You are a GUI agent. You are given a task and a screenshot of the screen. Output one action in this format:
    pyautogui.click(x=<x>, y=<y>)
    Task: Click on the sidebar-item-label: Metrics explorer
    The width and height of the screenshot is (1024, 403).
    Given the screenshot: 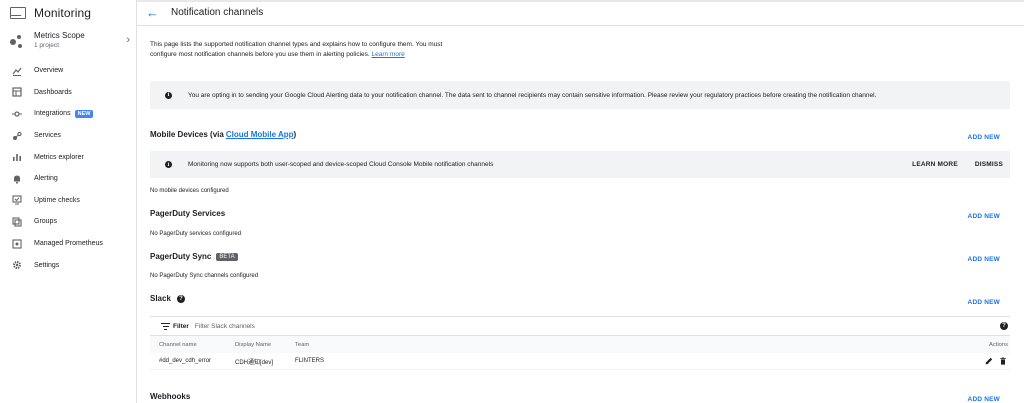 What is the action you would take?
    pyautogui.click(x=59, y=157)
    